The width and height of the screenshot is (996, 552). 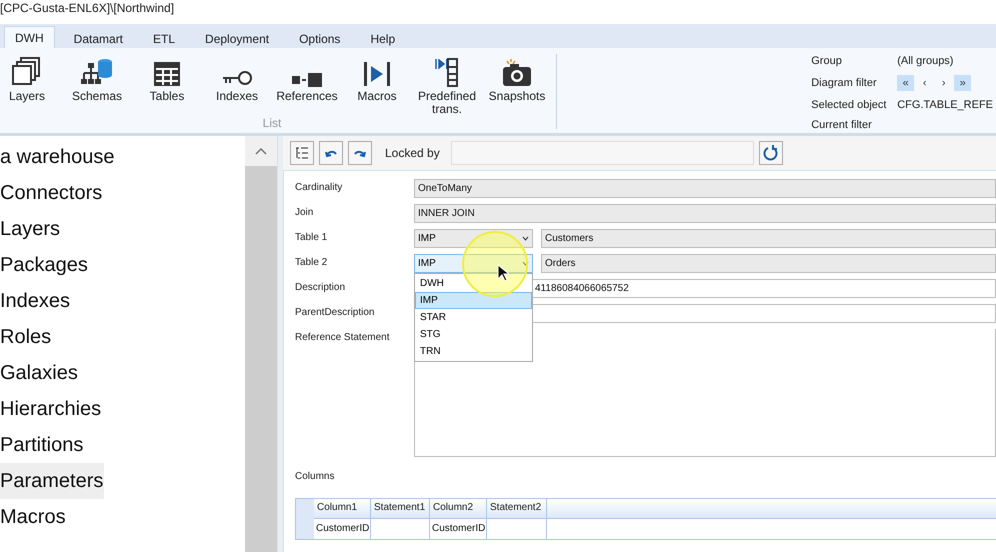 I want to click on locked-by-field, so click(x=602, y=153).